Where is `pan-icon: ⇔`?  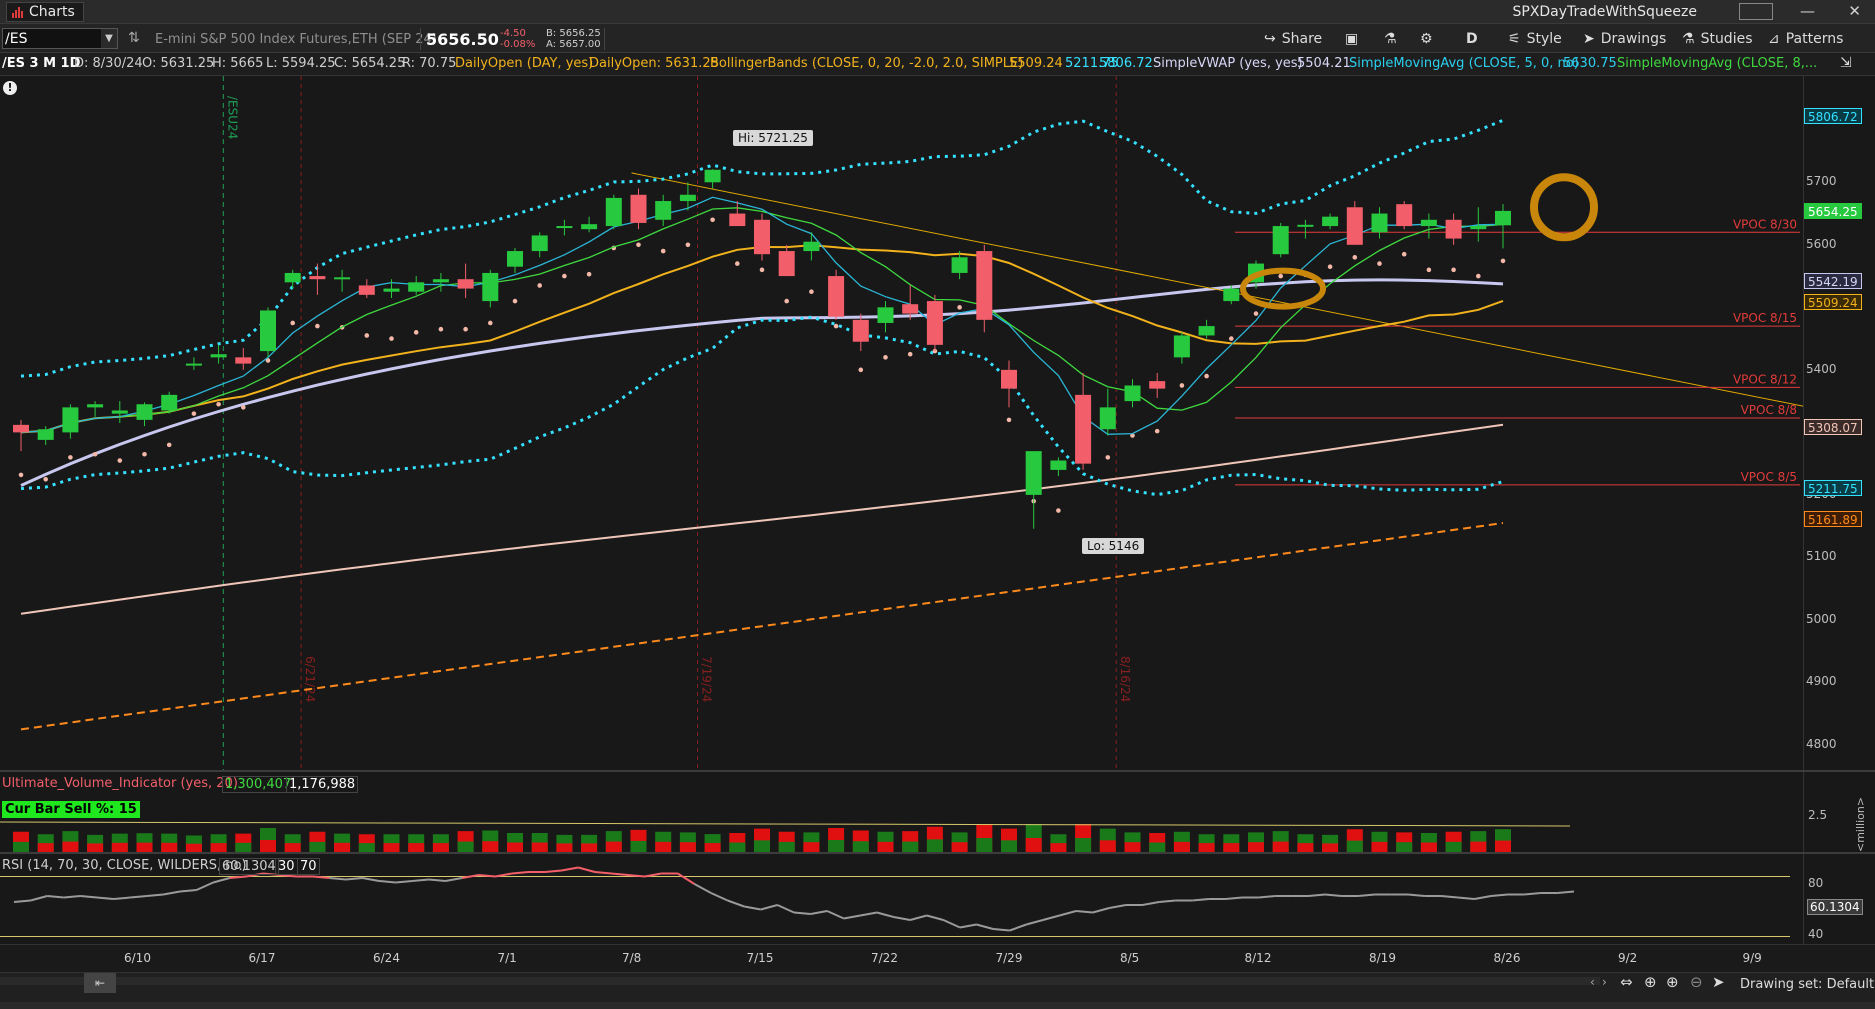
pan-icon: ⇔ is located at coordinates (1626, 982).